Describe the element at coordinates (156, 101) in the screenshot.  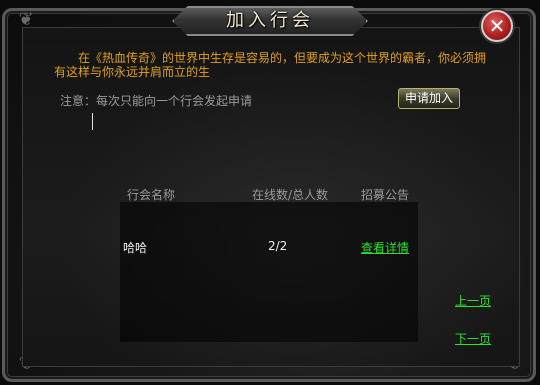
I see `notice-text: 注意：每次只能向一个行会发起申请` at that location.